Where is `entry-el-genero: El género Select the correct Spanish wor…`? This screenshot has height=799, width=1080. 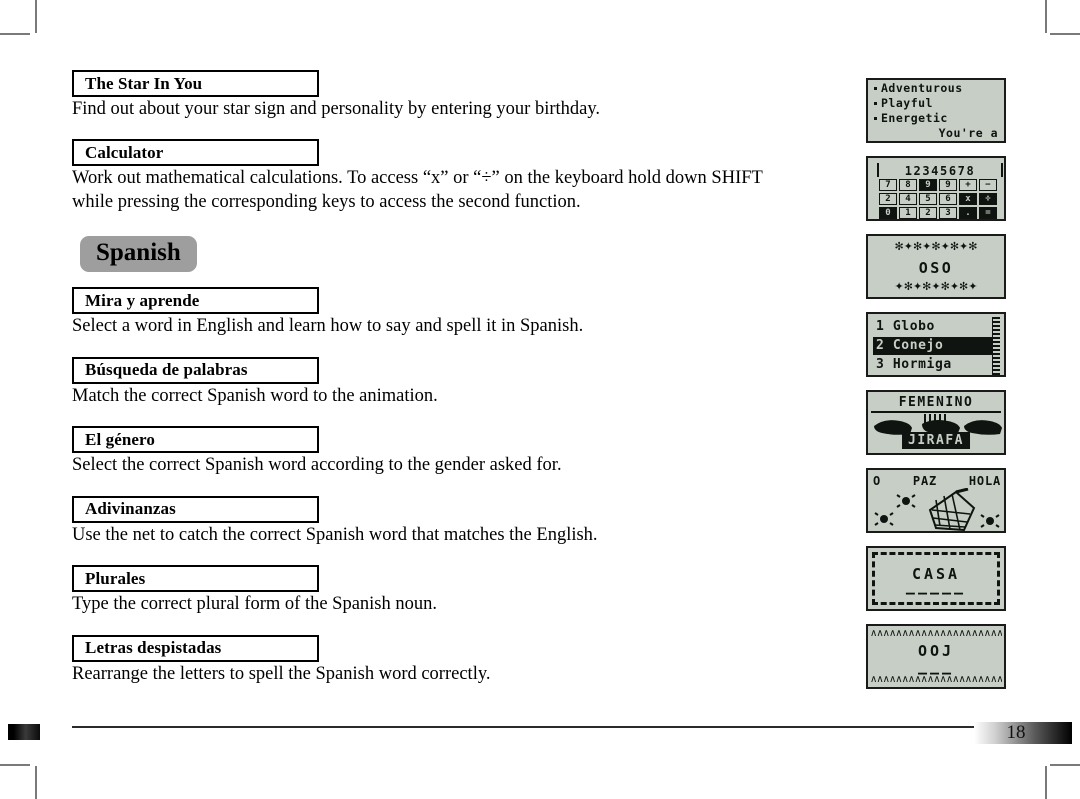 entry-el-genero: El género Select the correct Spanish wor… is located at coordinates (422, 451).